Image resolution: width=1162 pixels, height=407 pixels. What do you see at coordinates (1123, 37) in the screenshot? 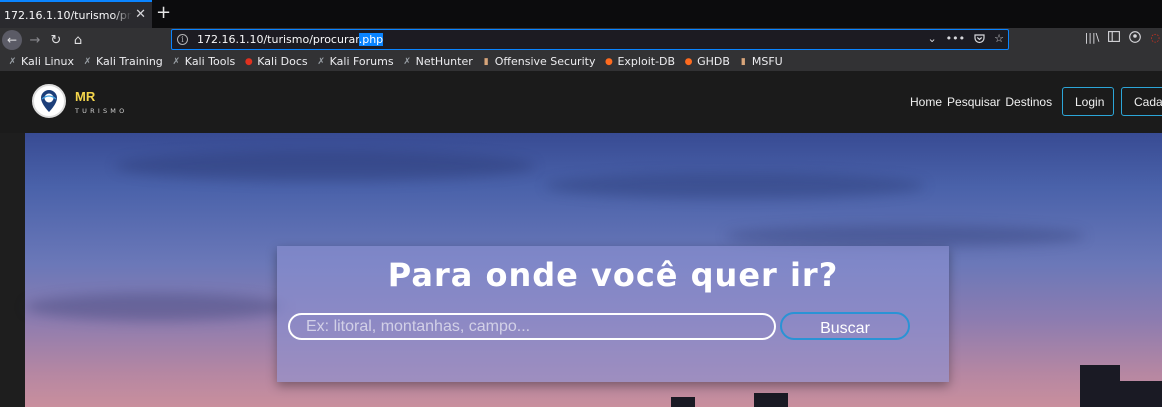
I see `toolbar-right: |||\ ◌` at bounding box center [1123, 37].